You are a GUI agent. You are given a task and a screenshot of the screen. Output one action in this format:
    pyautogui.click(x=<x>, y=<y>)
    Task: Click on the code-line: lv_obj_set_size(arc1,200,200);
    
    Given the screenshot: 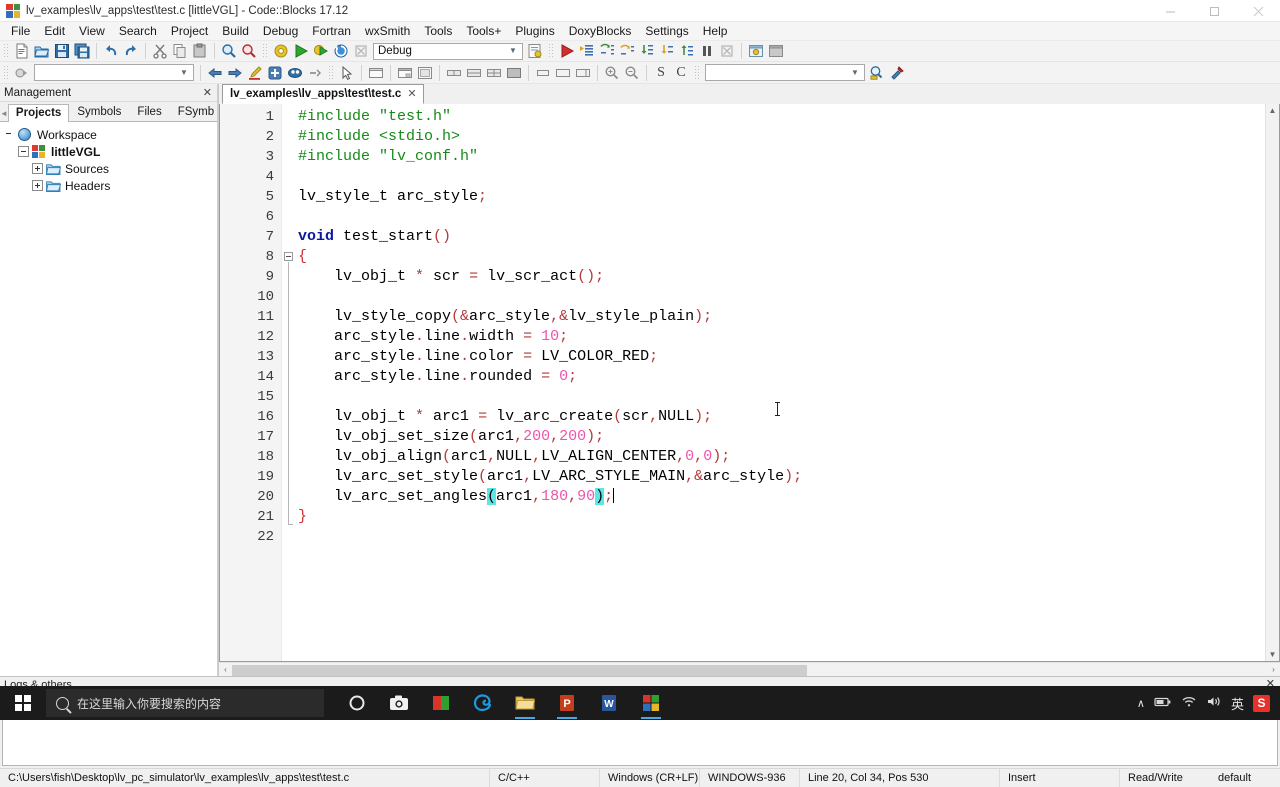 What is the action you would take?
    pyautogui.click(x=787, y=437)
    